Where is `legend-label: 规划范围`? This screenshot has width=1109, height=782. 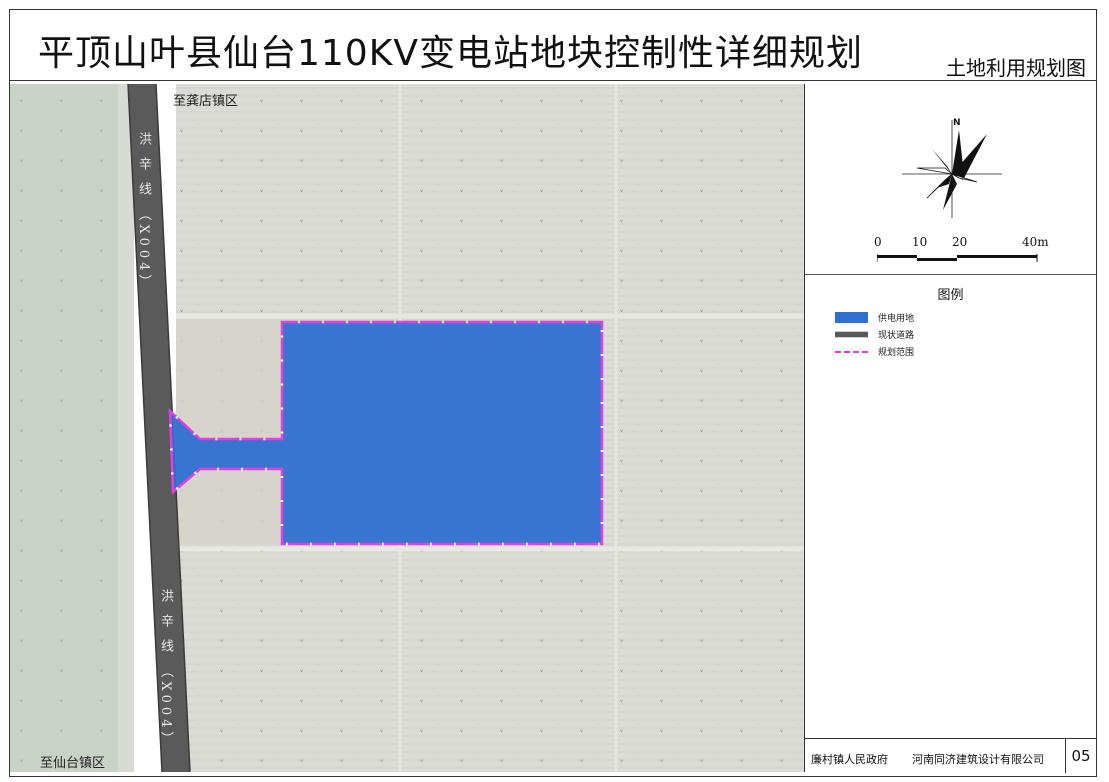
legend-label: 规划范围 is located at coordinates (896, 353).